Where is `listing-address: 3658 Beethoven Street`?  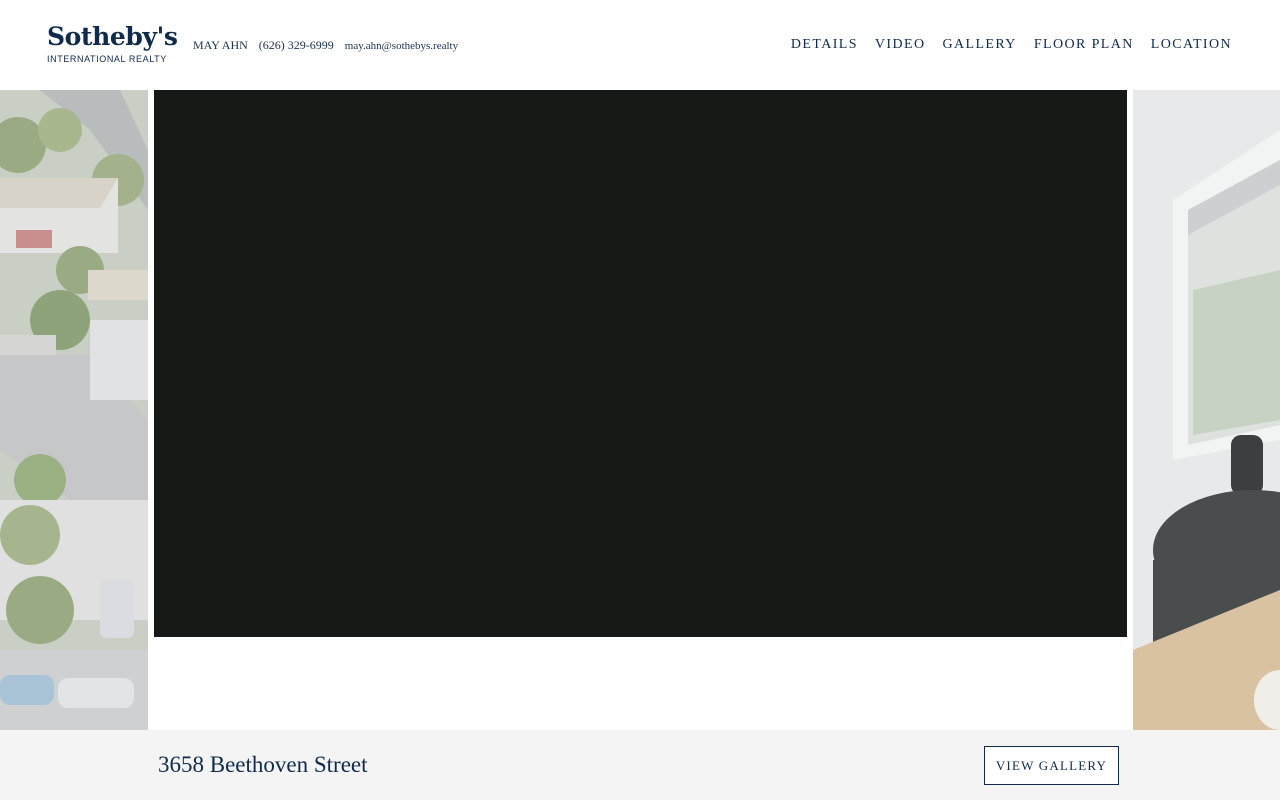 listing-address: 3658 Beethoven Street is located at coordinates (263, 764).